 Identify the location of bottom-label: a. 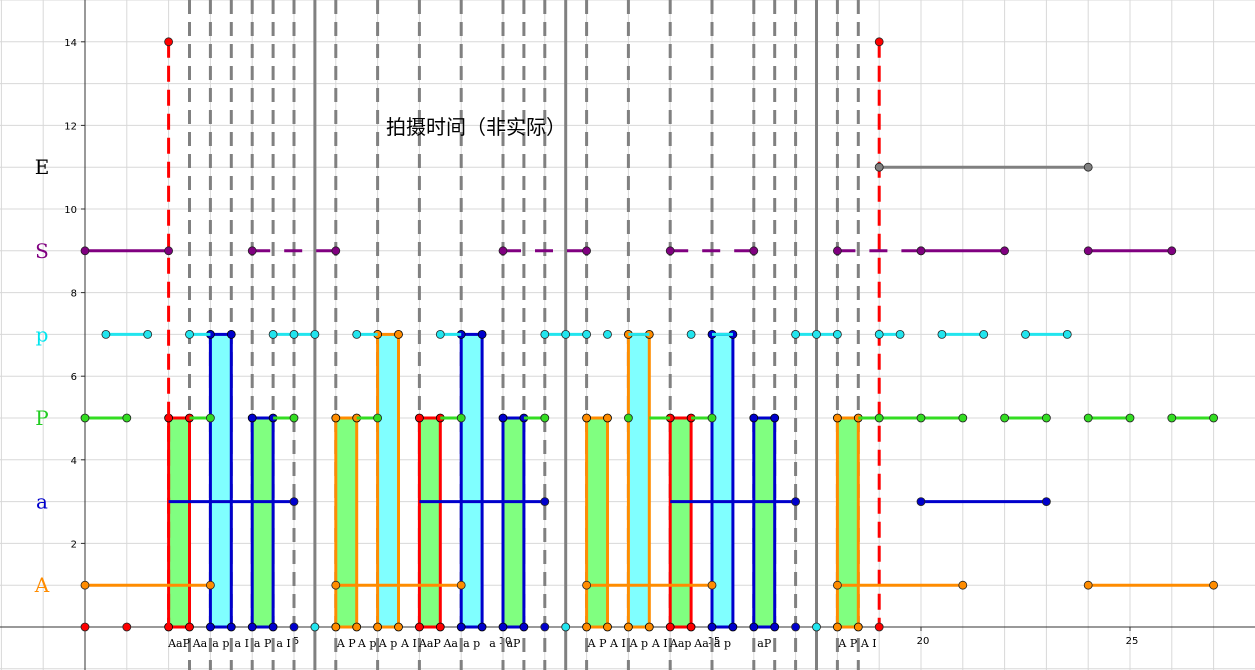
(492, 643).